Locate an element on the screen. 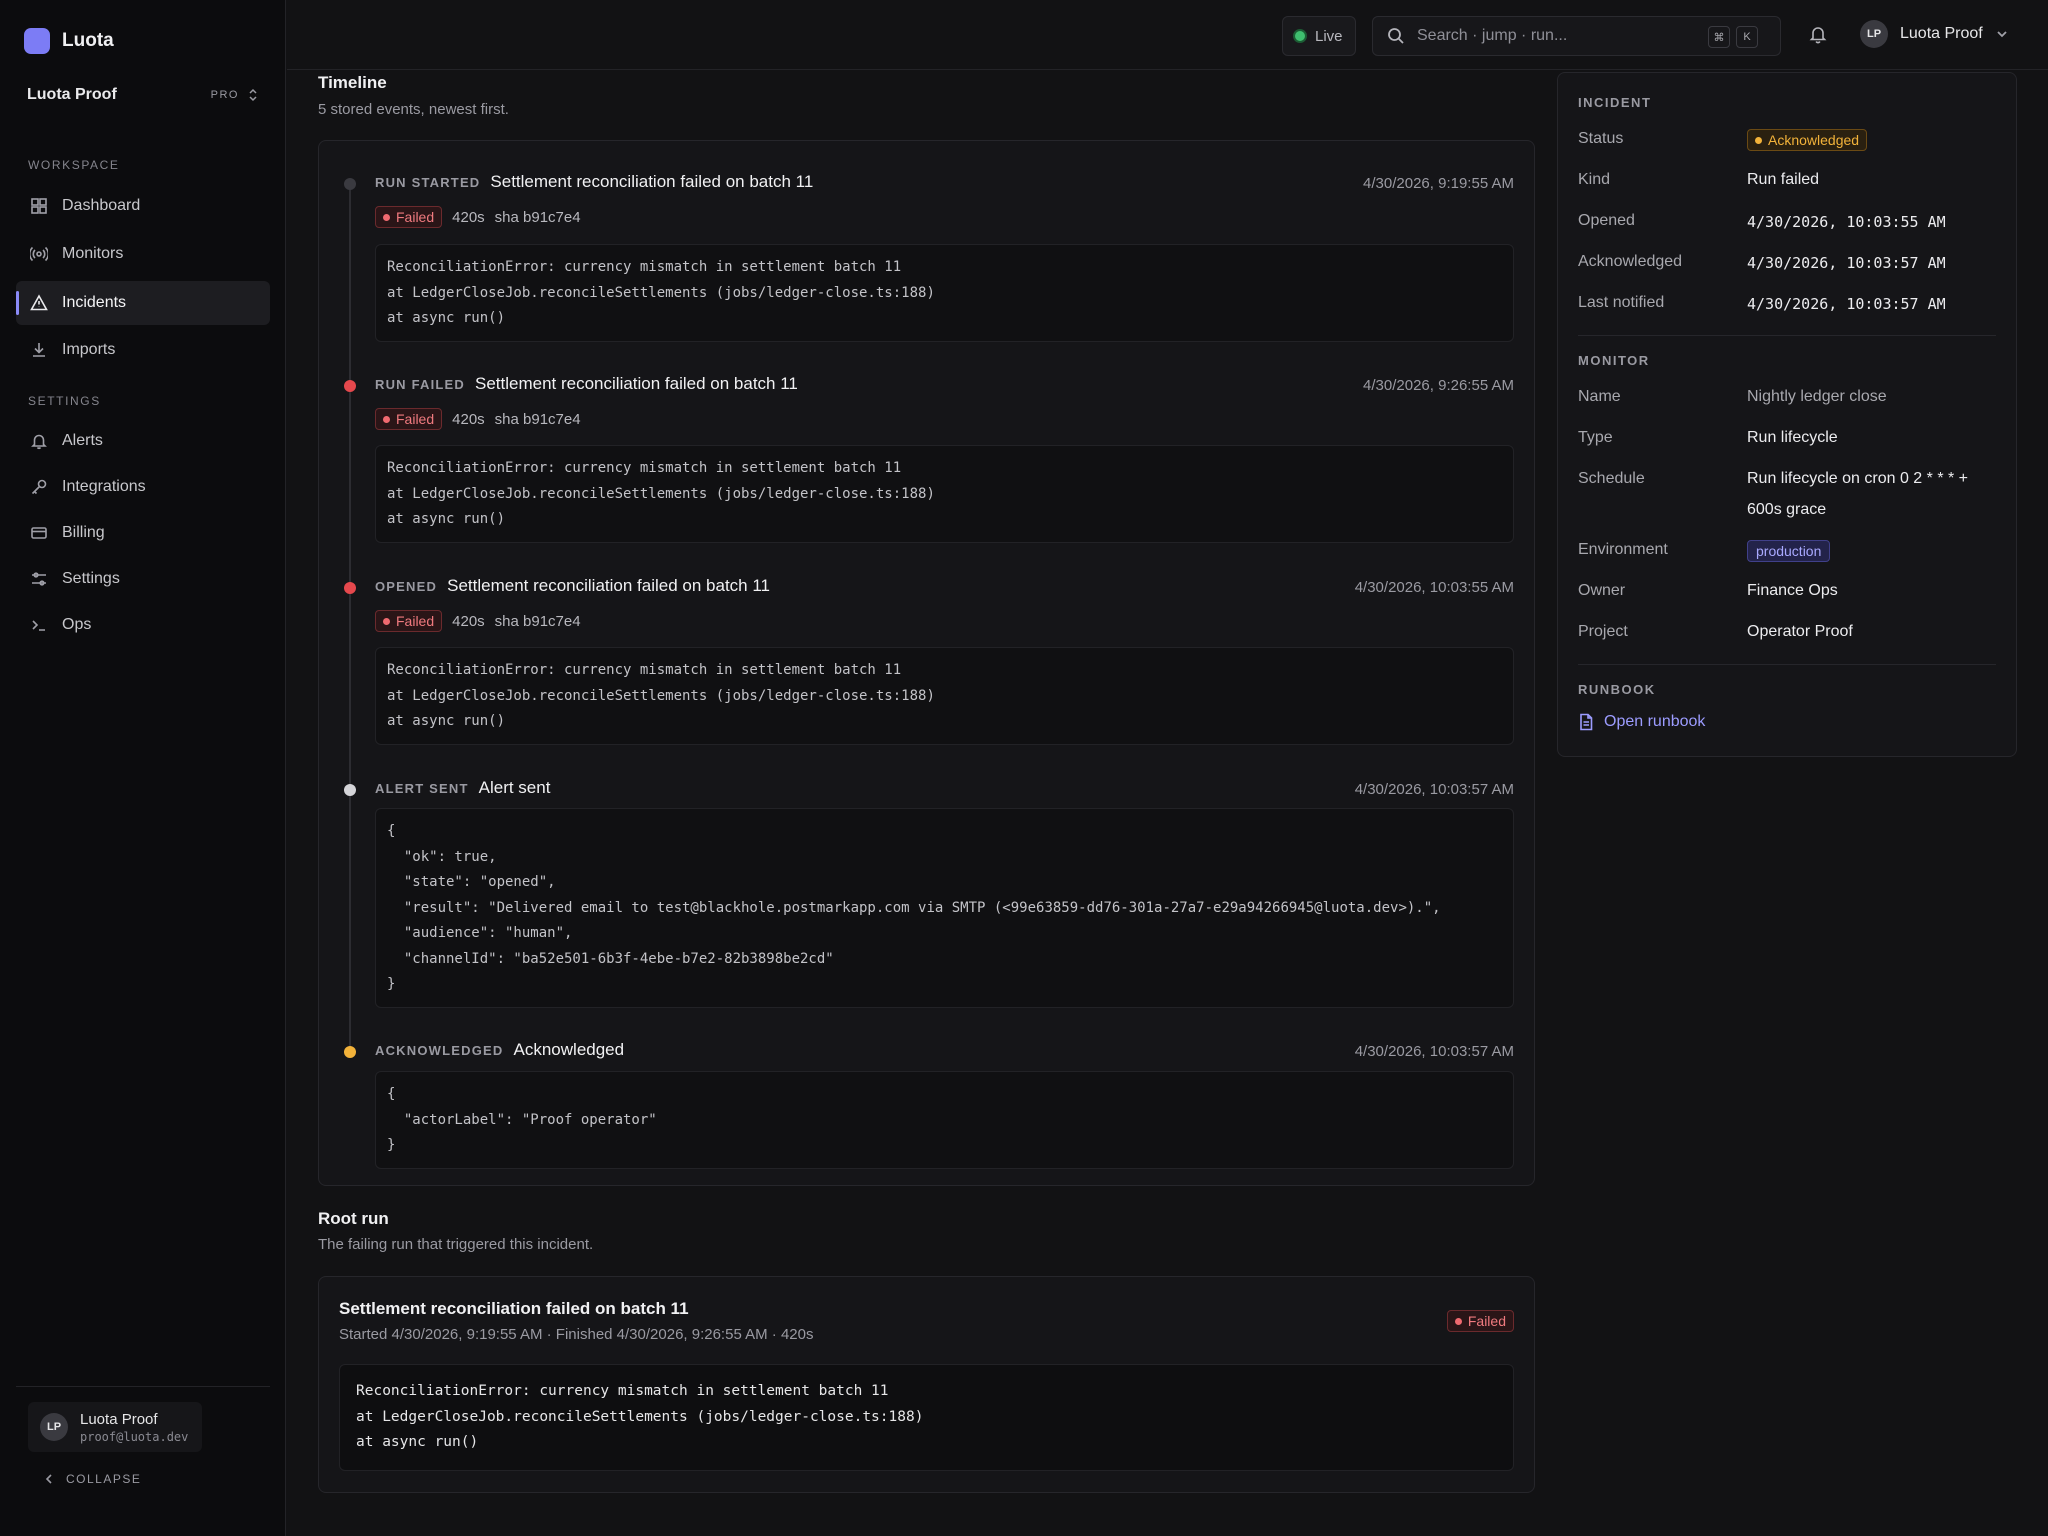 This screenshot has height=1536, width=2048. account-menu: LP Luota Proof is located at coordinates (1934, 34).